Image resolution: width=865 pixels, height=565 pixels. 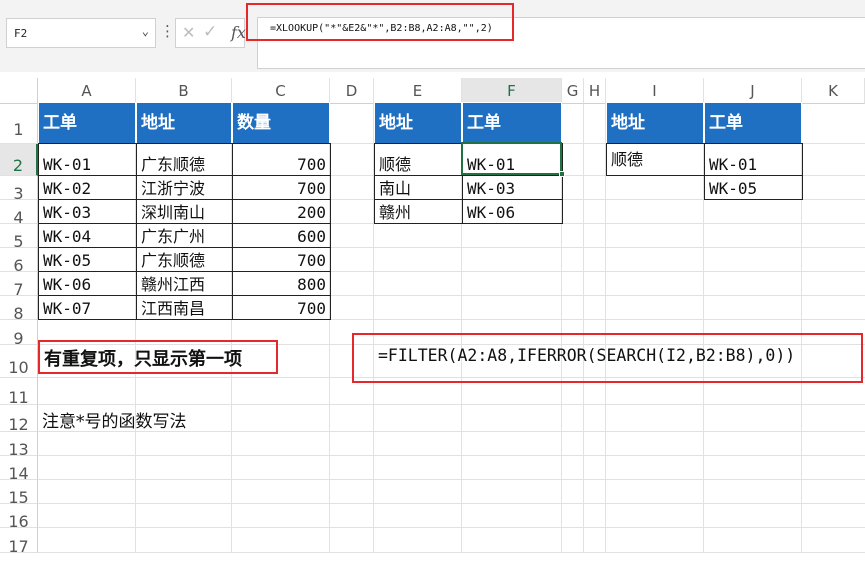 I want to click on row-header-1: 1, so click(x=19, y=124).